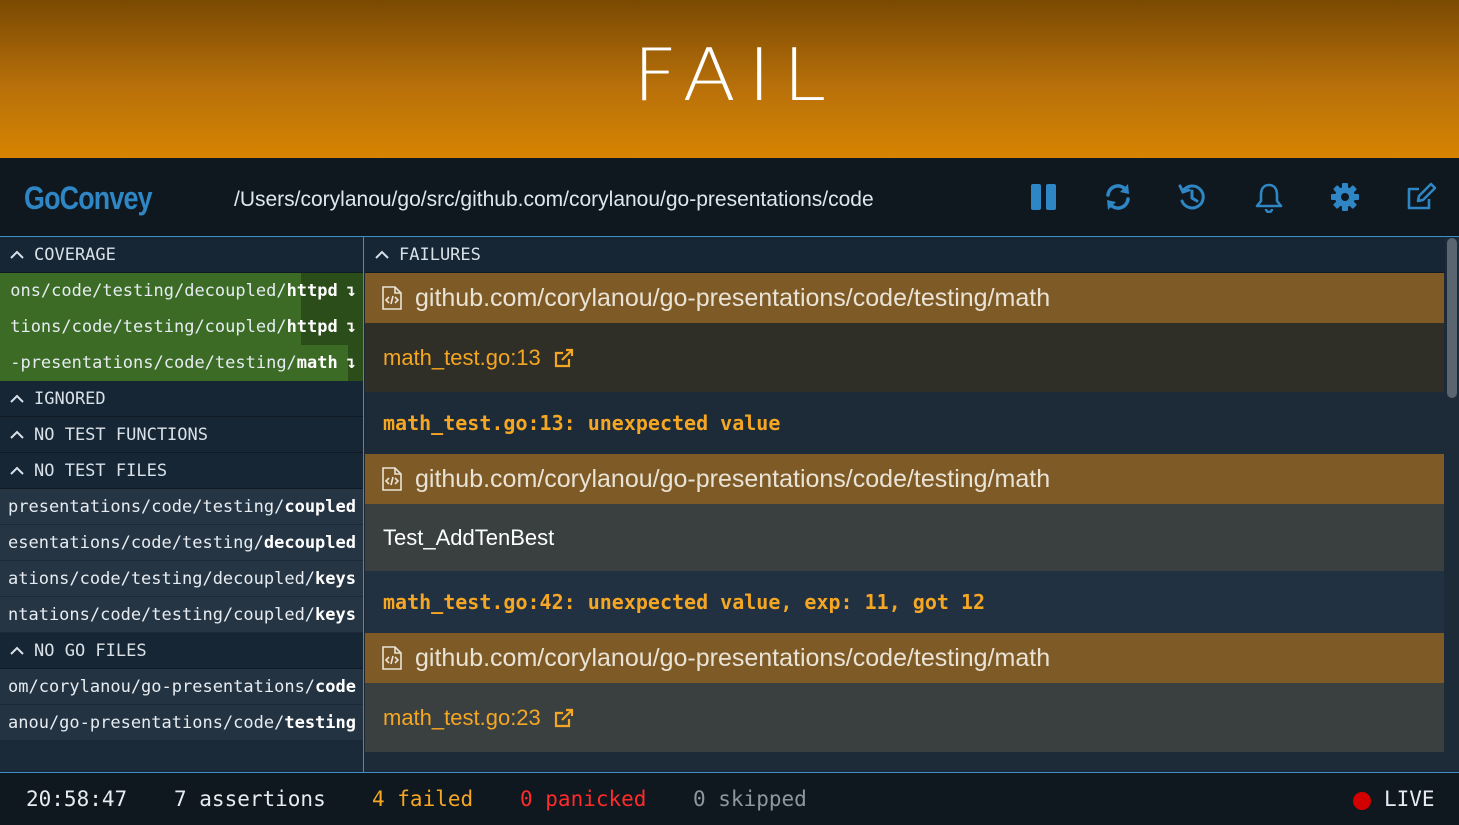 This screenshot has height=825, width=1459. I want to click on coverage-section-header: COVERAGE, so click(181, 255).